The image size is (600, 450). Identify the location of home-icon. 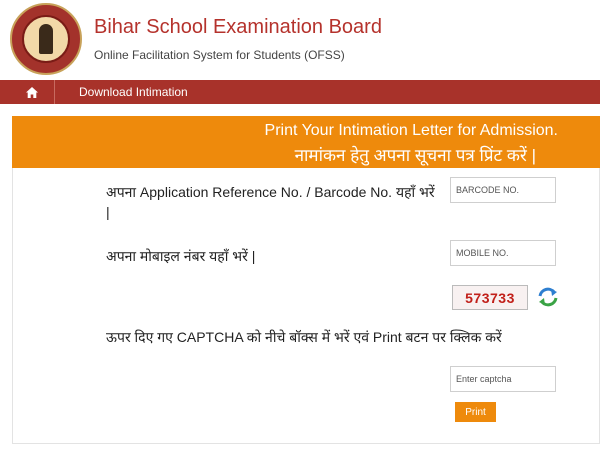
(32, 92).